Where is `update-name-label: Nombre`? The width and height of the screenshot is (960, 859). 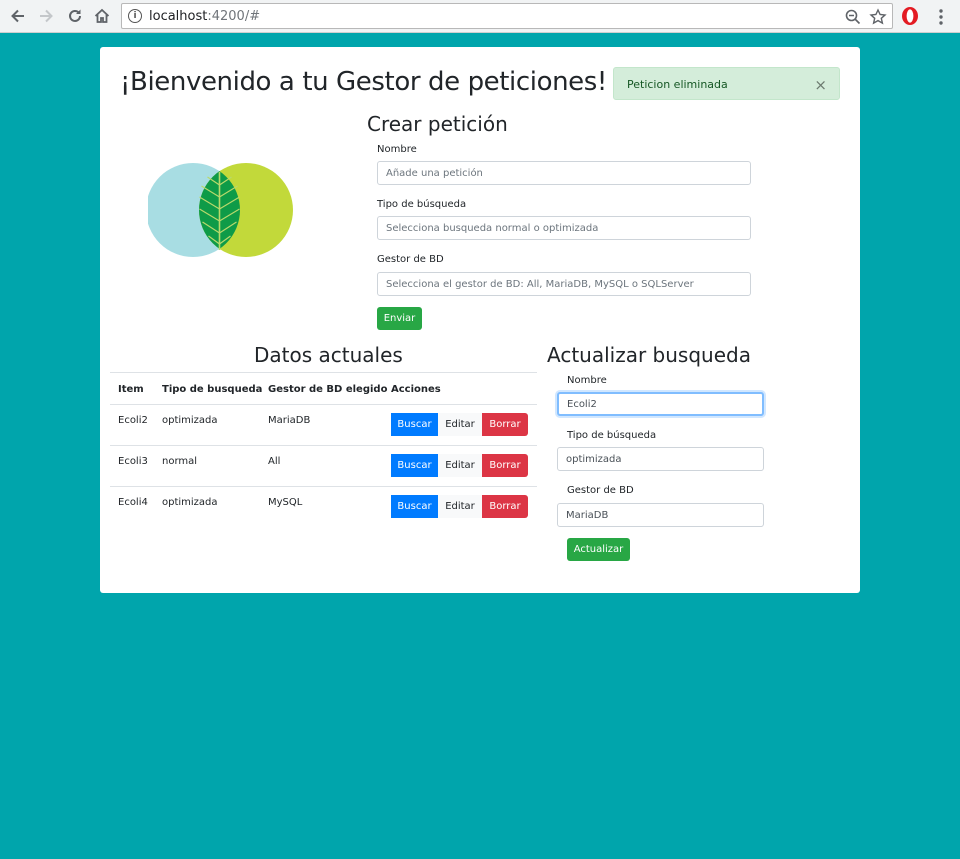
update-name-label: Nombre is located at coordinates (587, 380).